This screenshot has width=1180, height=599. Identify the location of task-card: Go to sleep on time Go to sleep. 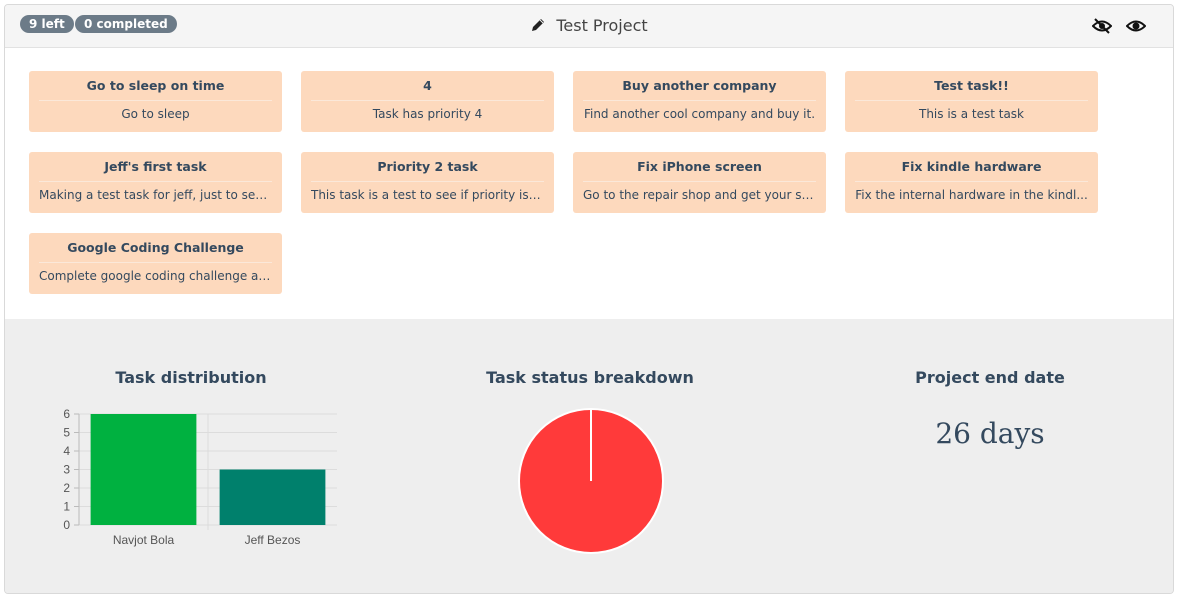
(155, 101).